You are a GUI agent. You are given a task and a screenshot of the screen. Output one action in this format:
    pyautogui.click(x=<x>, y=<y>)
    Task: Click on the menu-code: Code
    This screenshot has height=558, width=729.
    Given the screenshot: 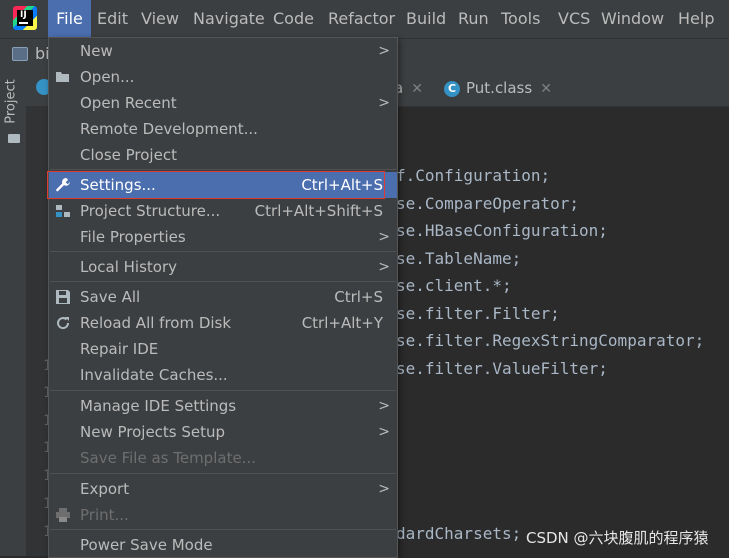 What is the action you would take?
    pyautogui.click(x=293, y=19)
    